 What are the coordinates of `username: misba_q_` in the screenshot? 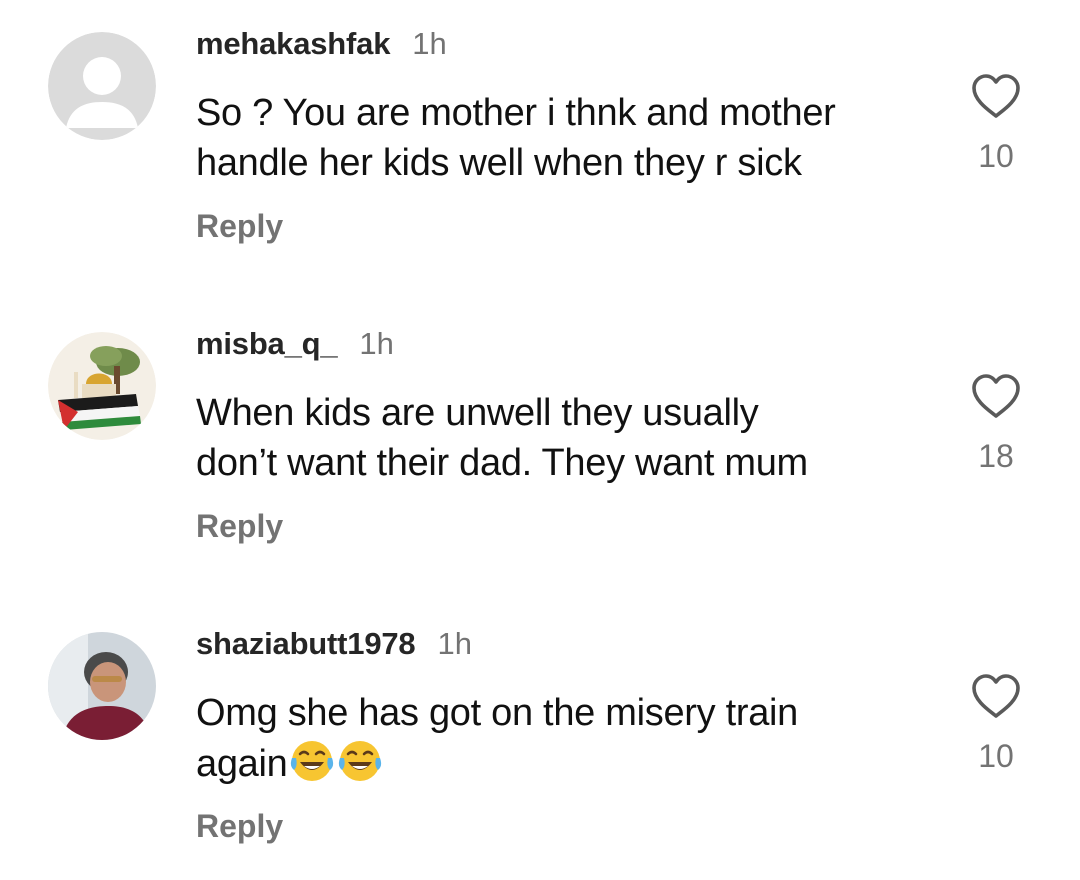 It's located at (267, 344).